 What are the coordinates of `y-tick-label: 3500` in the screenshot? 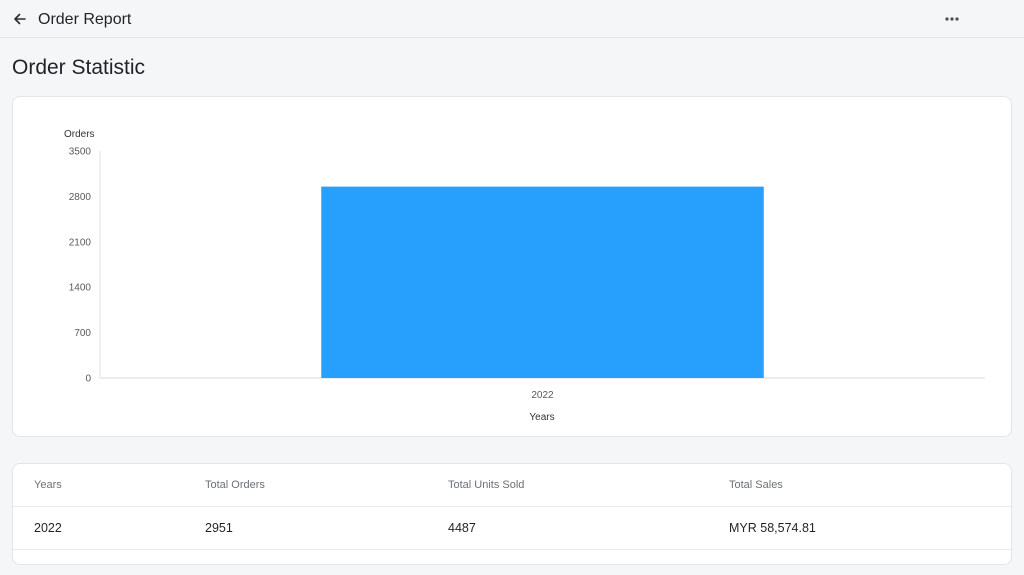 It's located at (80, 152).